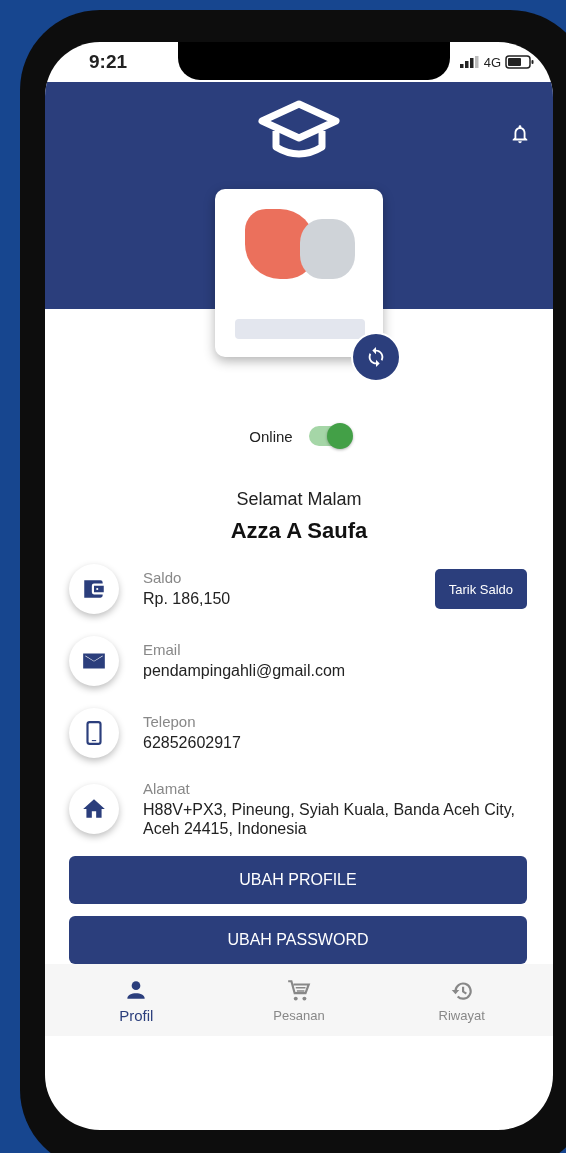  I want to click on info-label: Saldo, so click(163, 578).